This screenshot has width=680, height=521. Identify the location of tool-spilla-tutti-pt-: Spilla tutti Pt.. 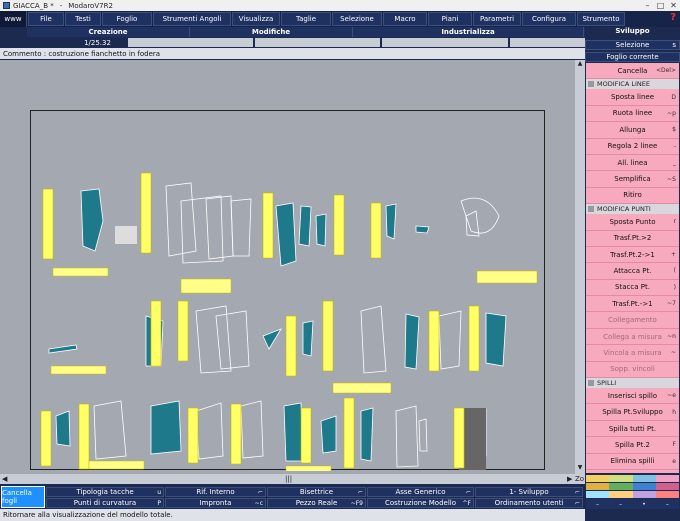
(632, 429).